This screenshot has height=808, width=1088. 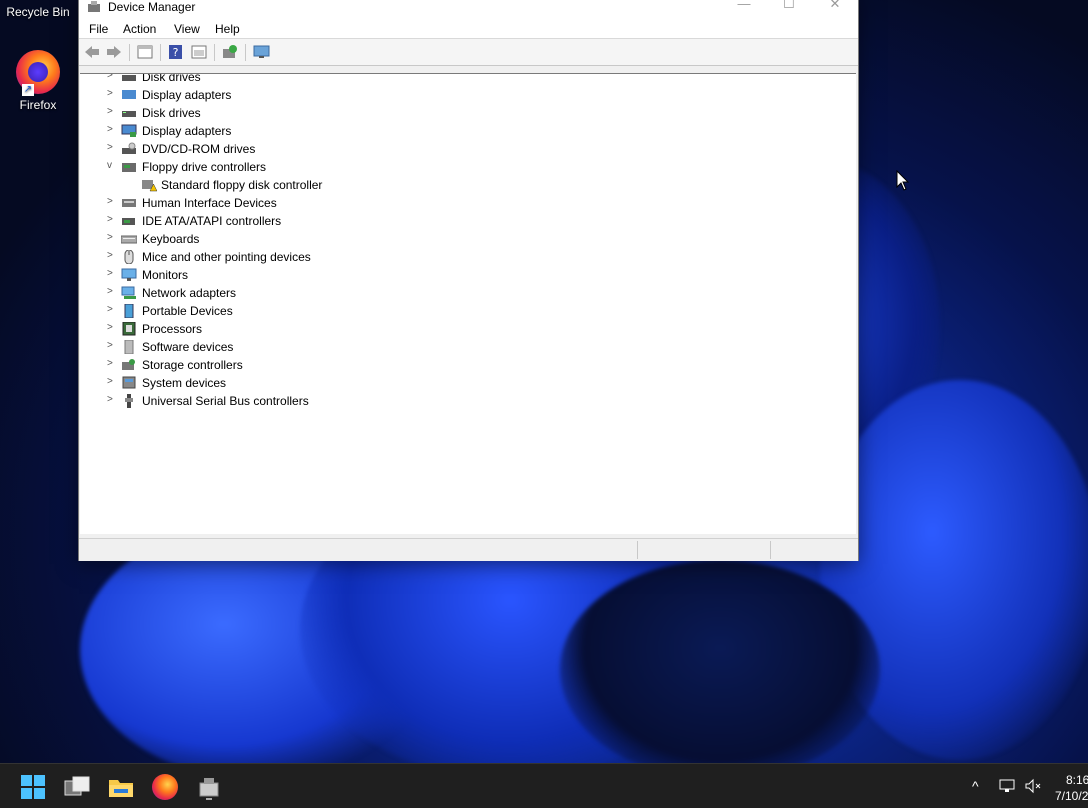 I want to click on show-hidden-icons-chevron-icon: ^, so click(x=975, y=786).